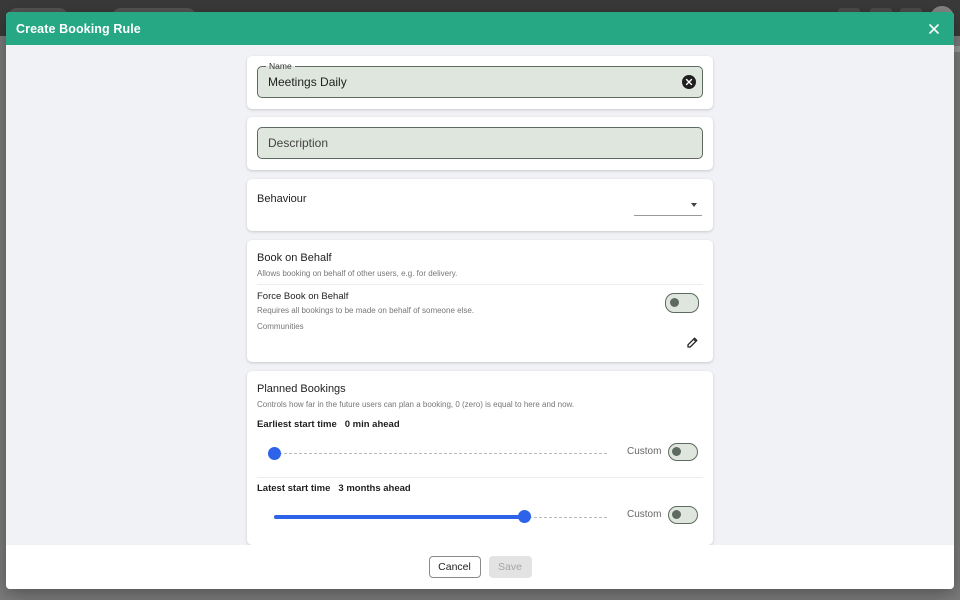 The image size is (960, 600). I want to click on behaviour-select-underline, so click(668, 215).